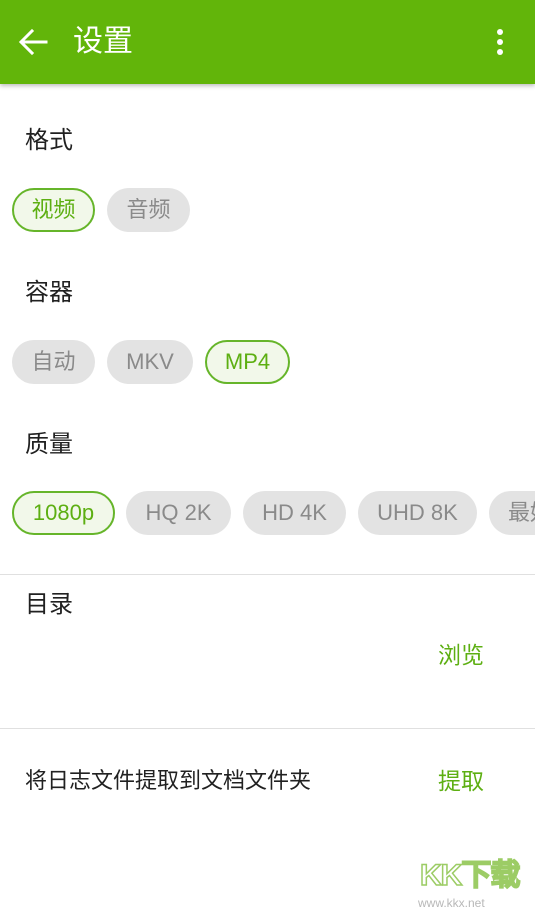 The image size is (535, 915). What do you see at coordinates (461, 782) in the screenshot?
I see `extract-button: 提取` at bounding box center [461, 782].